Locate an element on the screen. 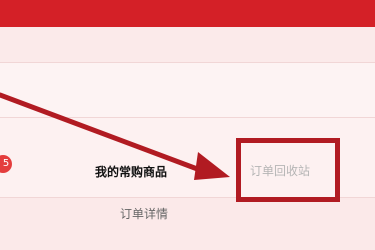 Image resolution: width=375 pixels, height=250 pixels. frequent-products-tab: 我的常购商品 is located at coordinates (140, 172).